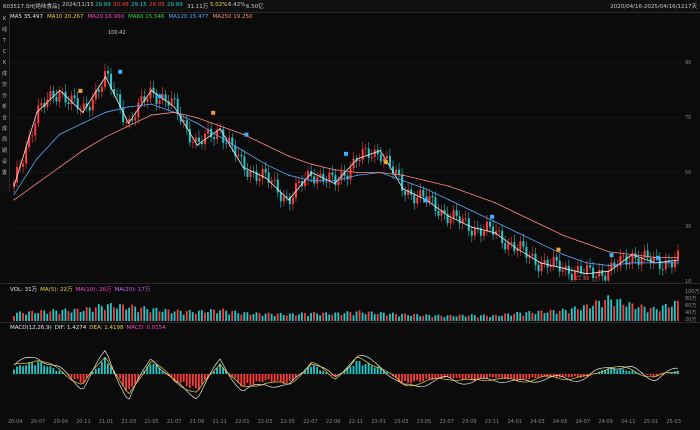  Describe the element at coordinates (688, 63) in the screenshot. I see `price-axis-label: 90` at that location.